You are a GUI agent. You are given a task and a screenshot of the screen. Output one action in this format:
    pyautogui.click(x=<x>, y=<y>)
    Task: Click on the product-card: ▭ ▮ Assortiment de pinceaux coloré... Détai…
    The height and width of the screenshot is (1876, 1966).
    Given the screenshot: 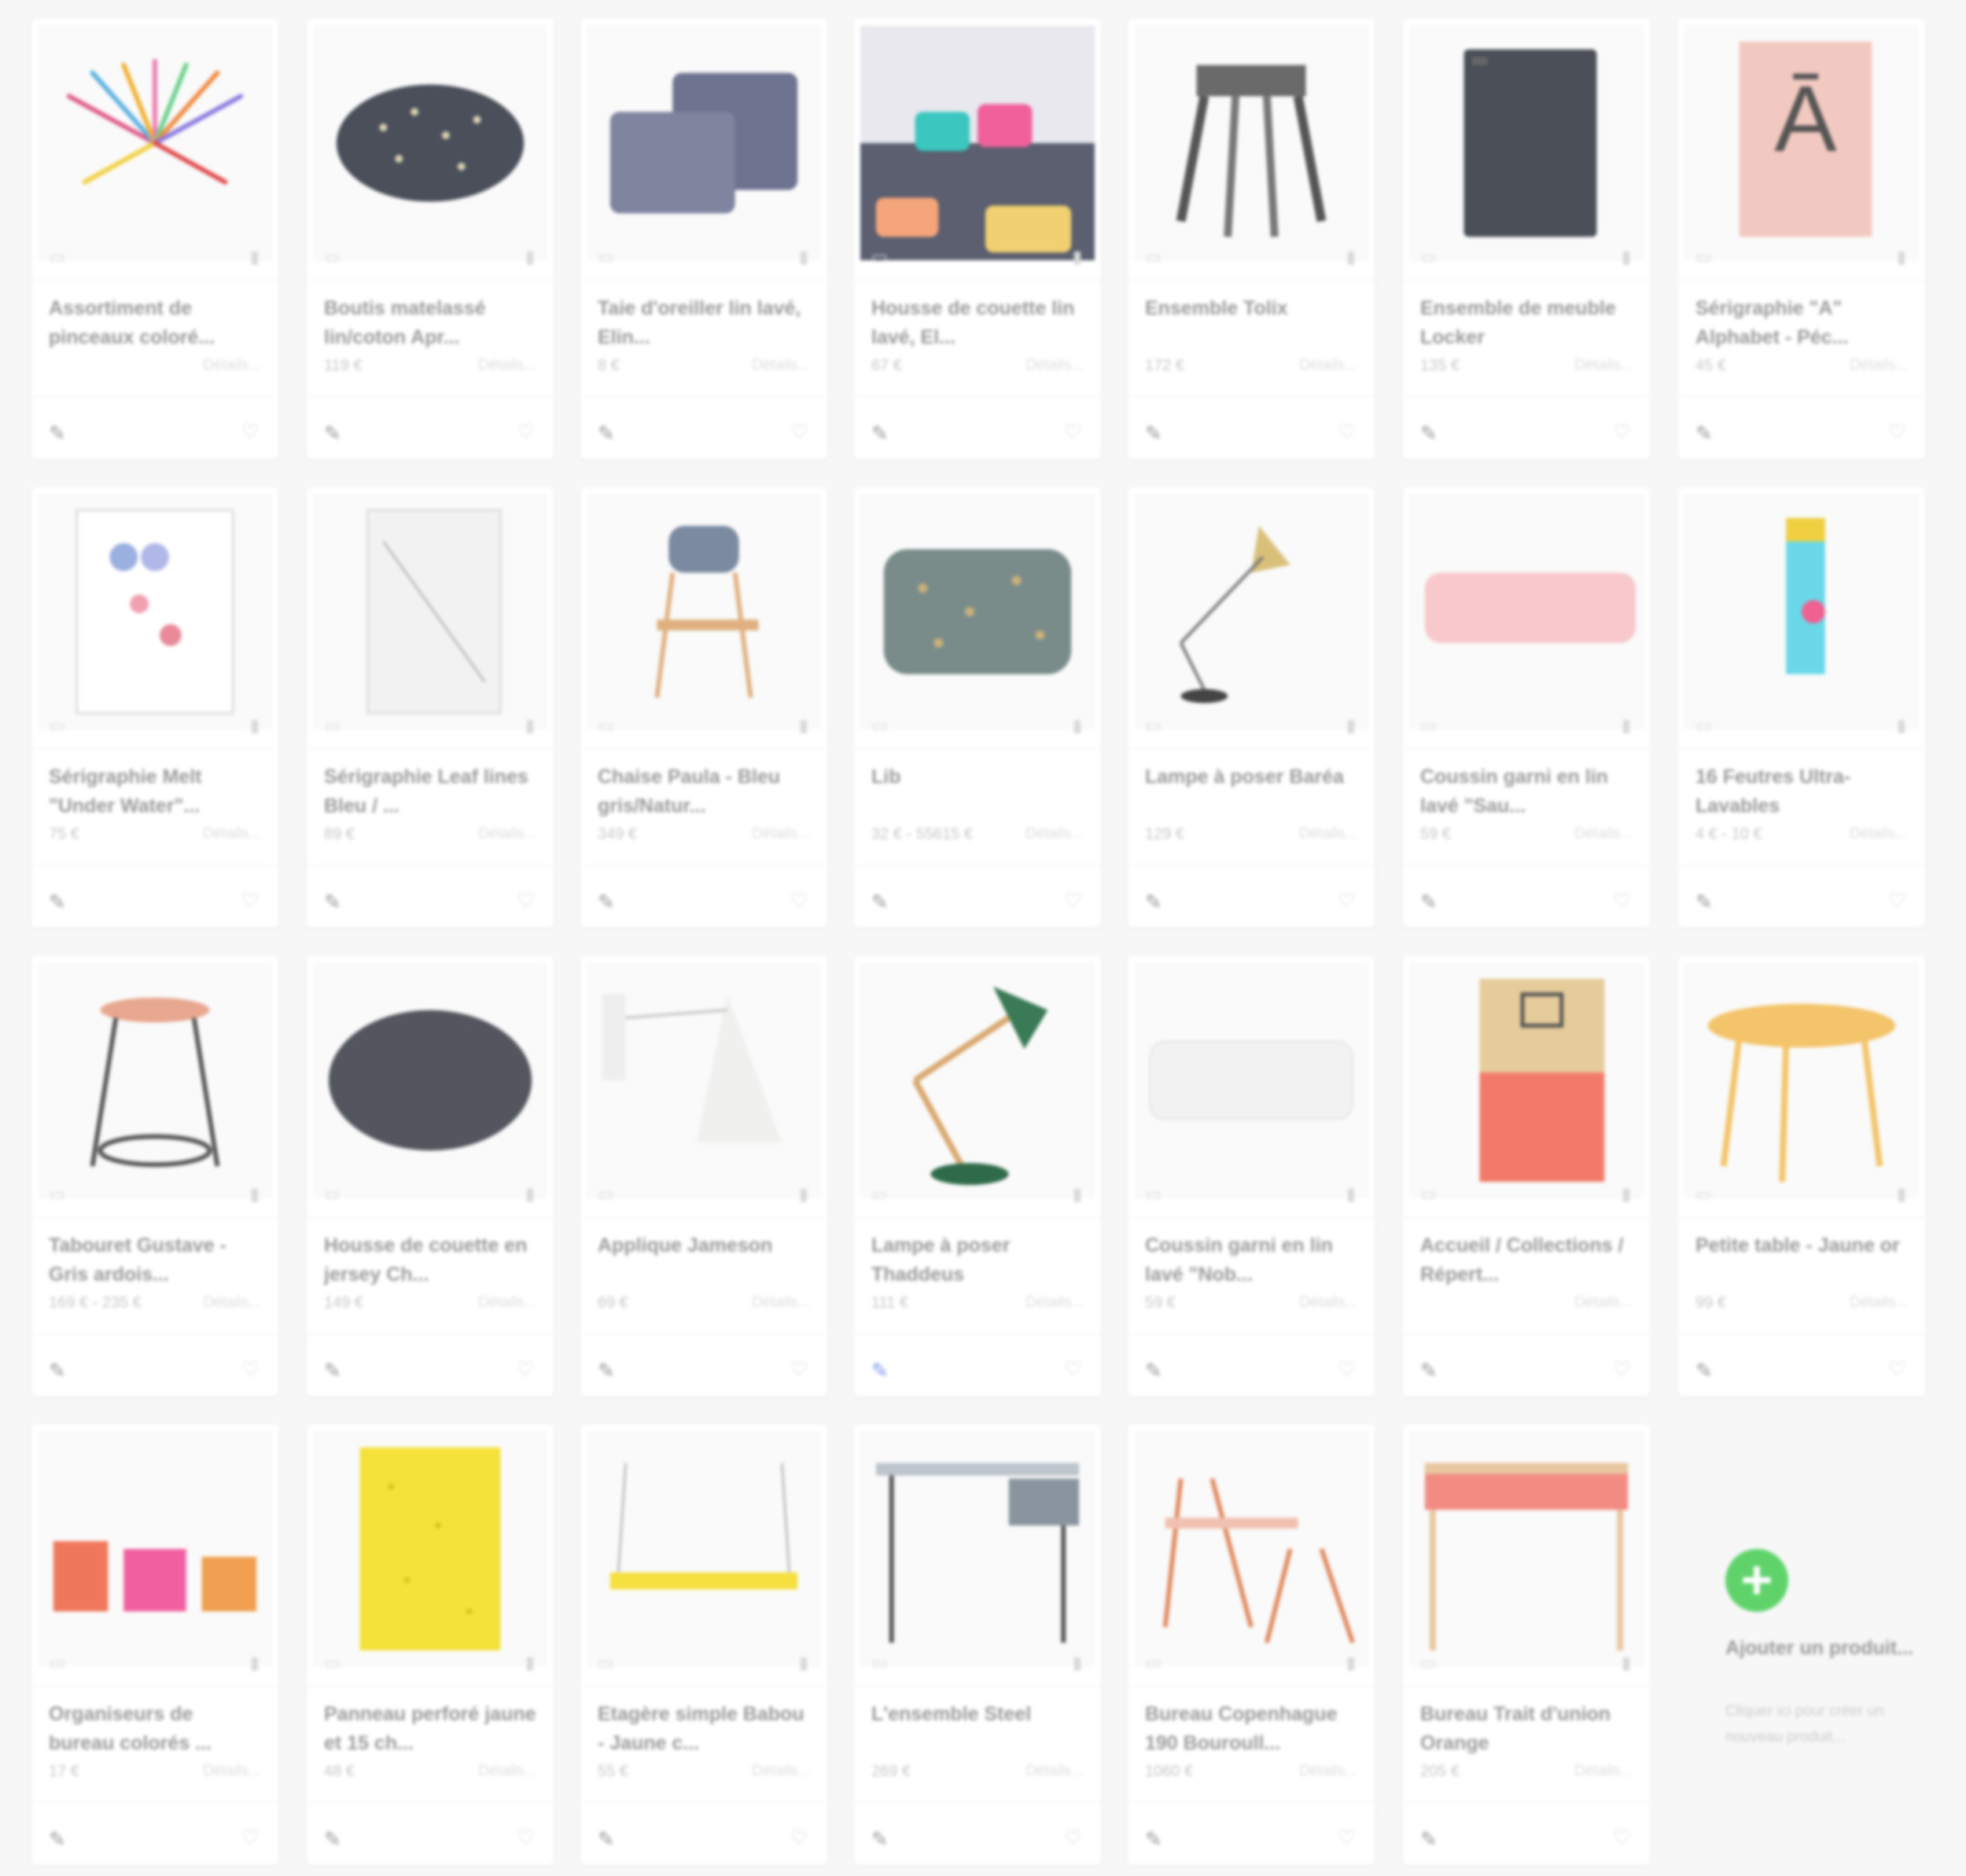 What is the action you would take?
    pyautogui.click(x=154, y=239)
    